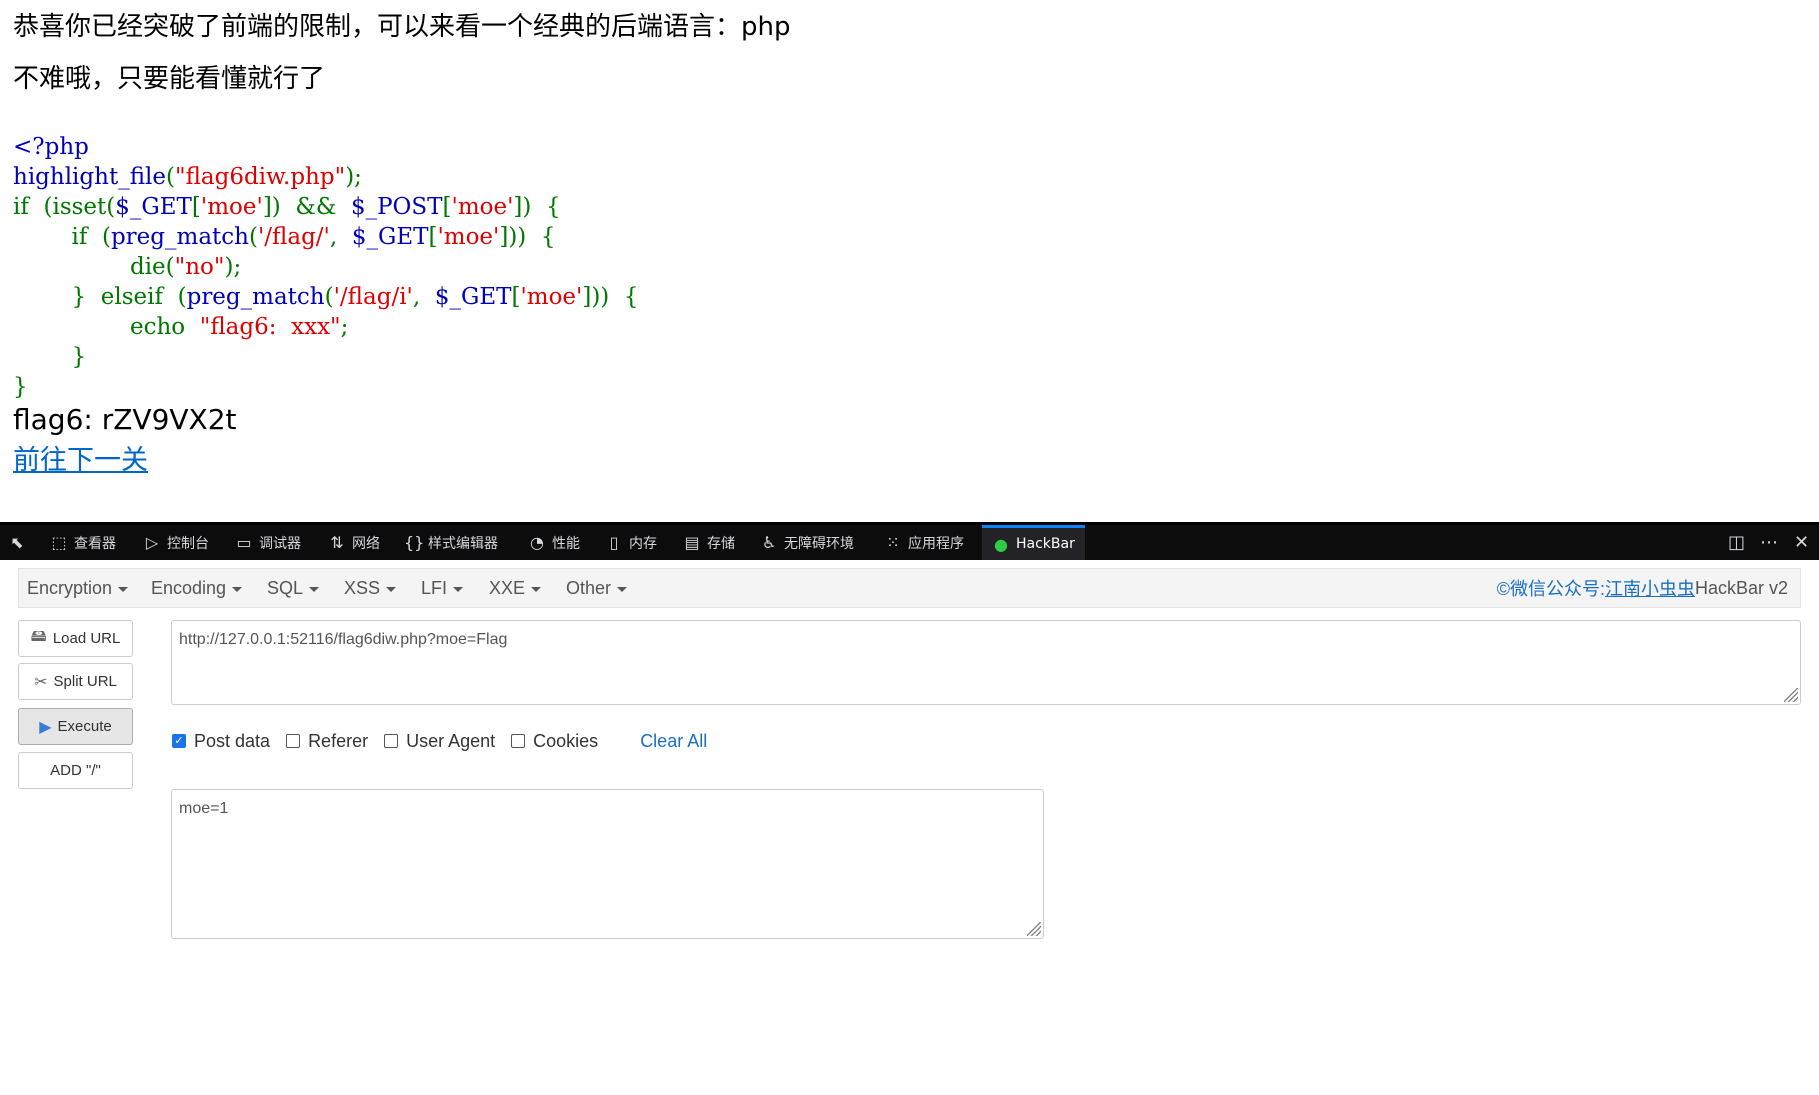  I want to click on tab-label: 控制台, so click(188, 543).